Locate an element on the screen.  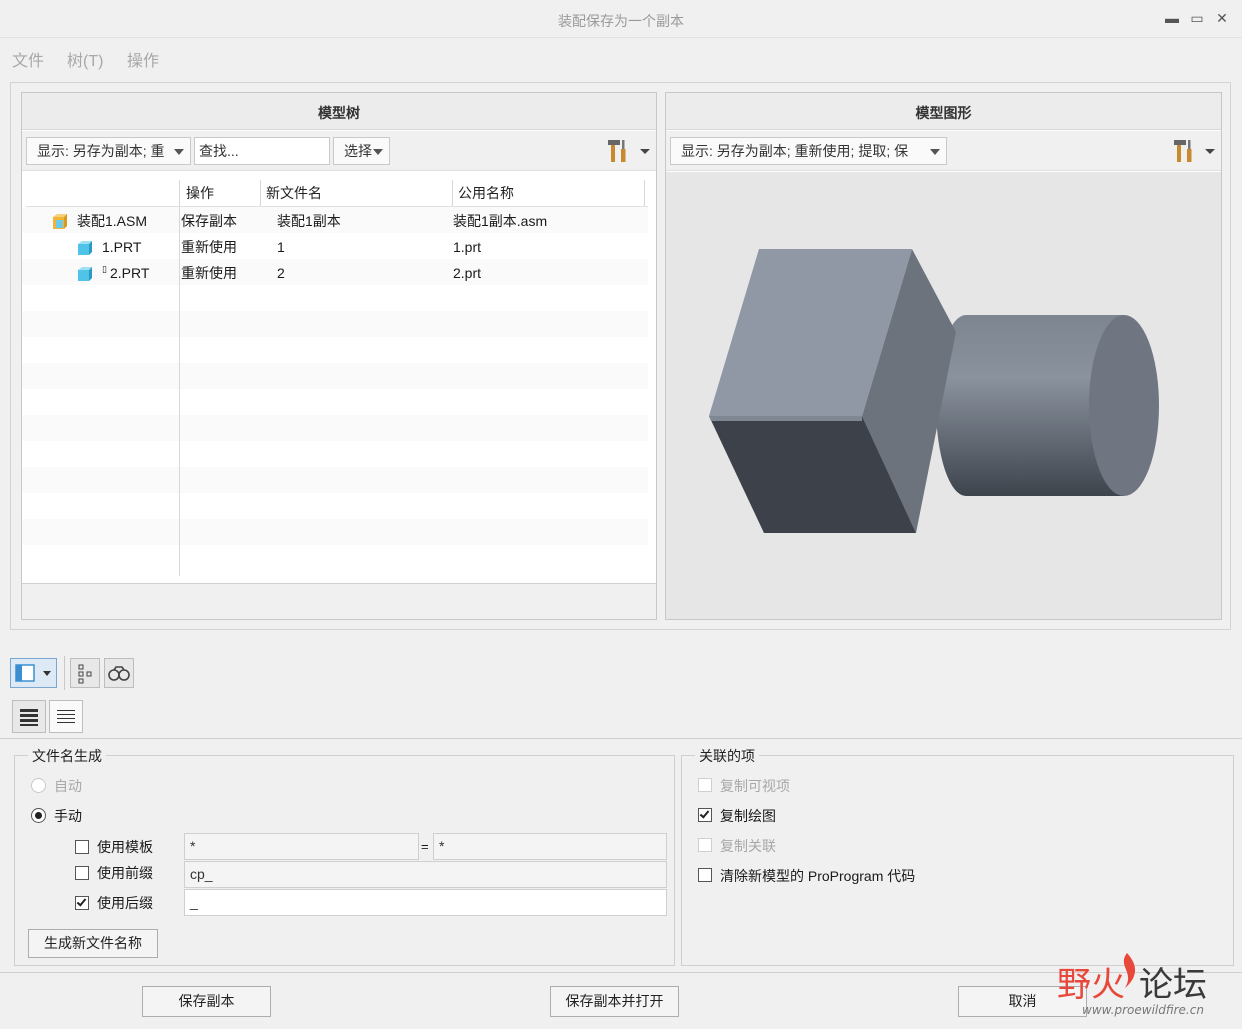
copy-drawing-checkbox is located at coordinates (705, 815).